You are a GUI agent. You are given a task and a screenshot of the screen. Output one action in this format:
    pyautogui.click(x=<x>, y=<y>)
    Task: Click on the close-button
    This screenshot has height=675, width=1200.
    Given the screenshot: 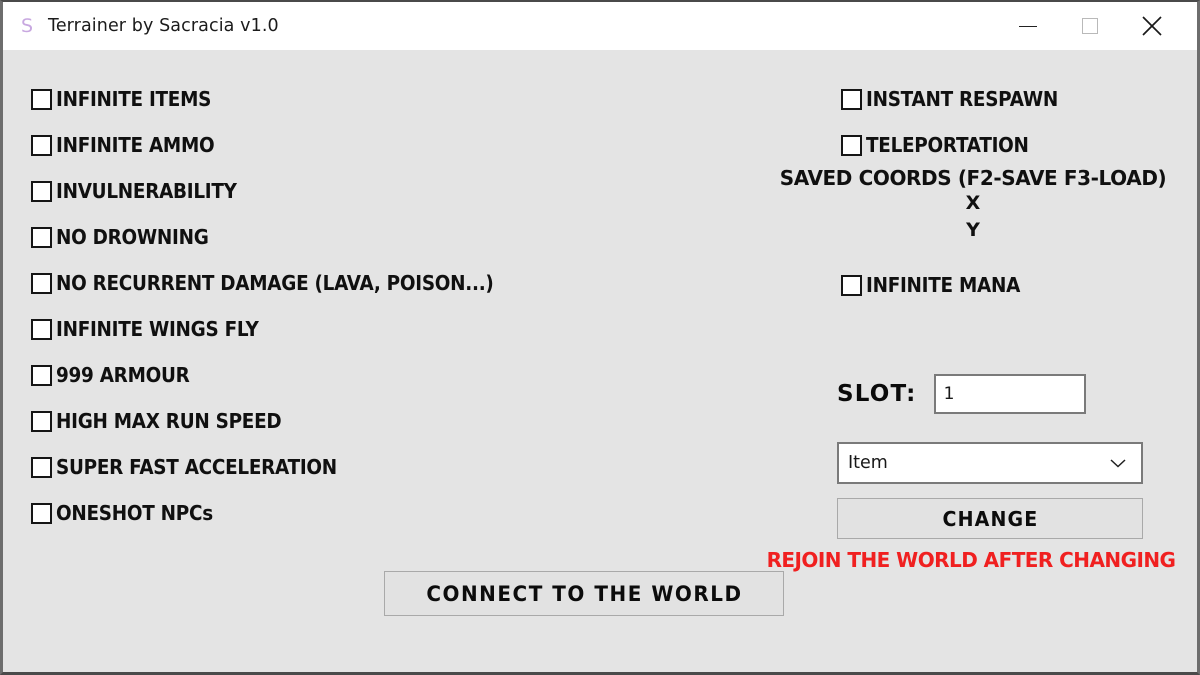 What is the action you would take?
    pyautogui.click(x=1152, y=26)
    